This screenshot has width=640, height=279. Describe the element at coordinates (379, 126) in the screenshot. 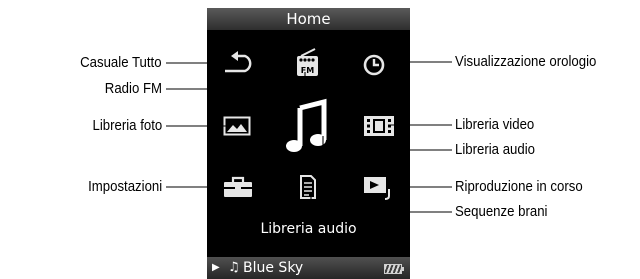

I see `video-library-icon` at that location.